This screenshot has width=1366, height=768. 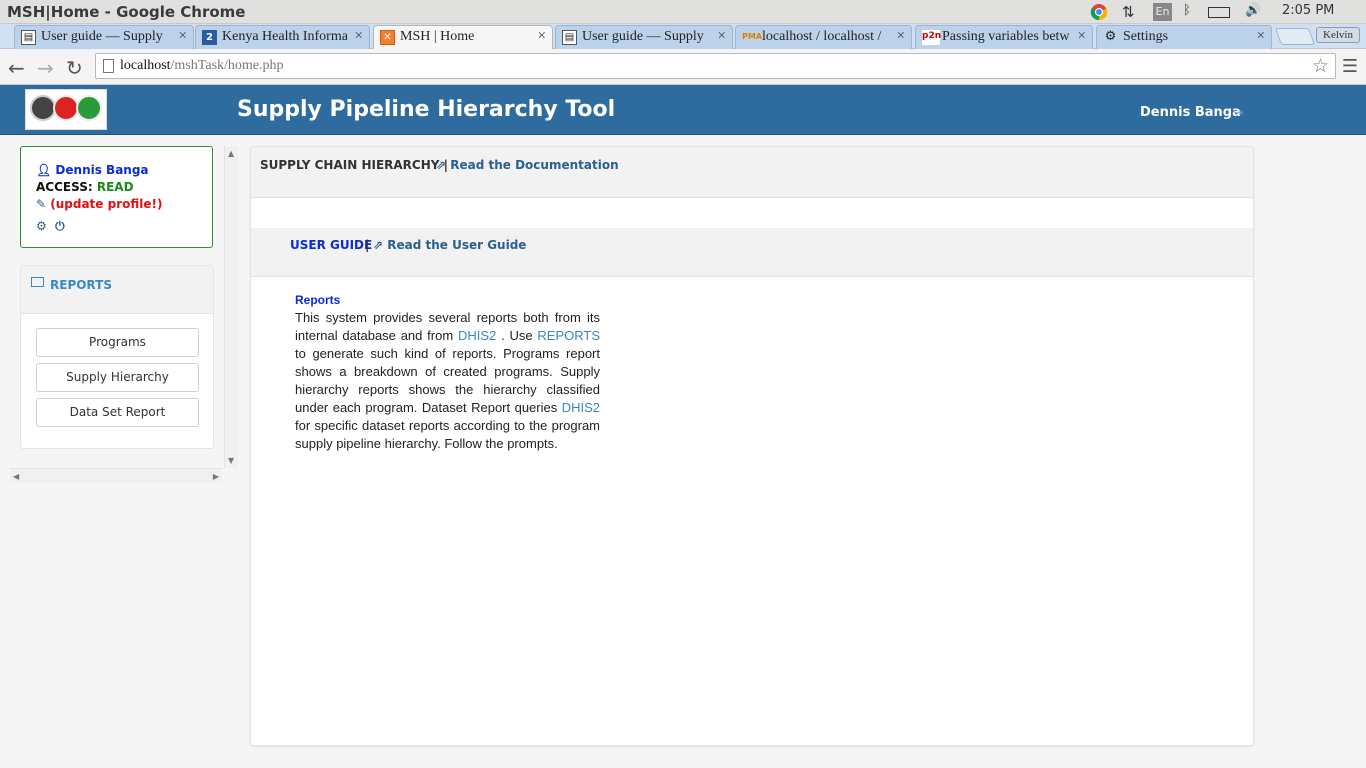 I want to click on profile-name-link: 👤︎ Dennis Banga, so click(x=92, y=170).